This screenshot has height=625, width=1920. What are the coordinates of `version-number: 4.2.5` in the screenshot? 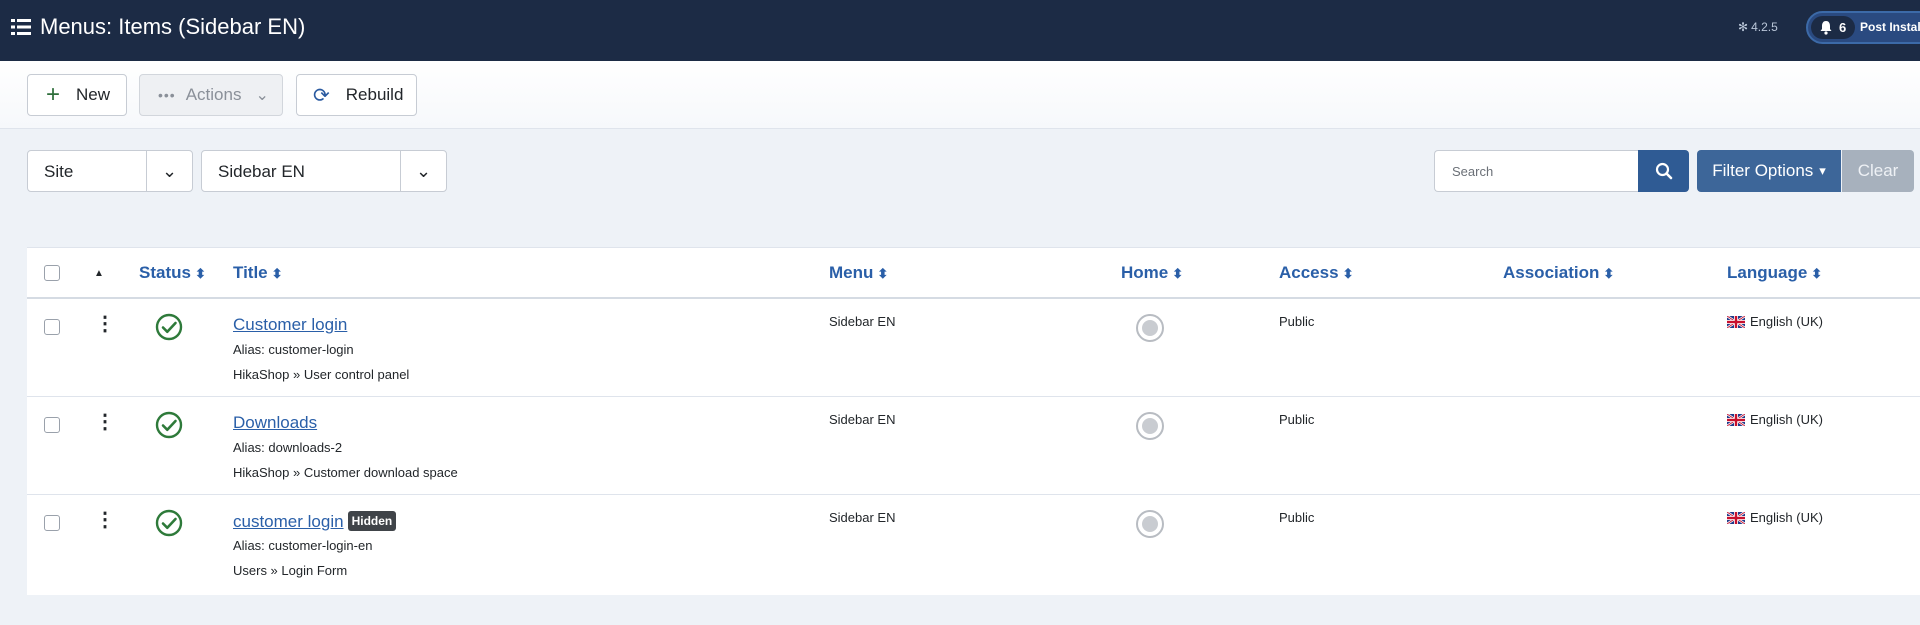 It's located at (1764, 27).